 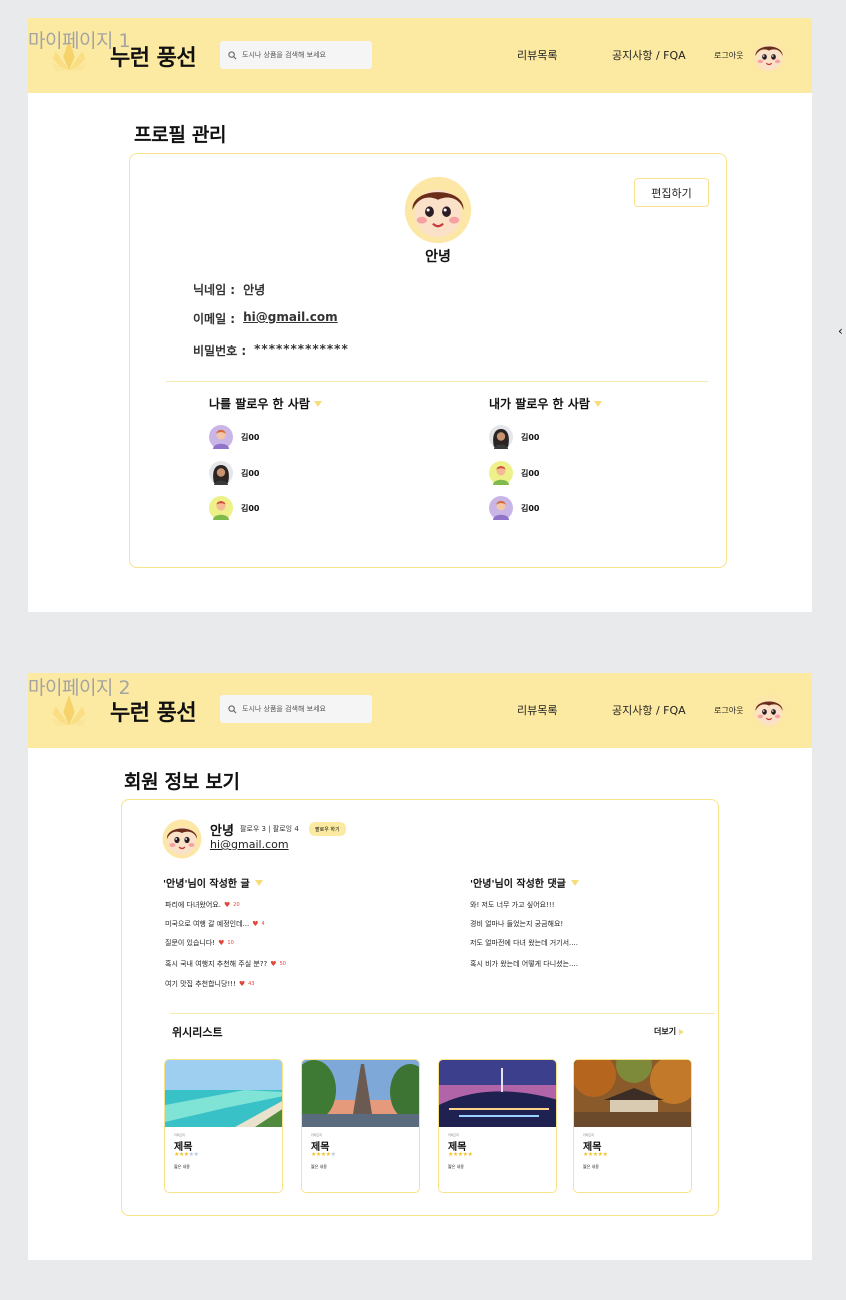 I want to click on follow-button: 팔로우 하기, so click(x=327, y=829).